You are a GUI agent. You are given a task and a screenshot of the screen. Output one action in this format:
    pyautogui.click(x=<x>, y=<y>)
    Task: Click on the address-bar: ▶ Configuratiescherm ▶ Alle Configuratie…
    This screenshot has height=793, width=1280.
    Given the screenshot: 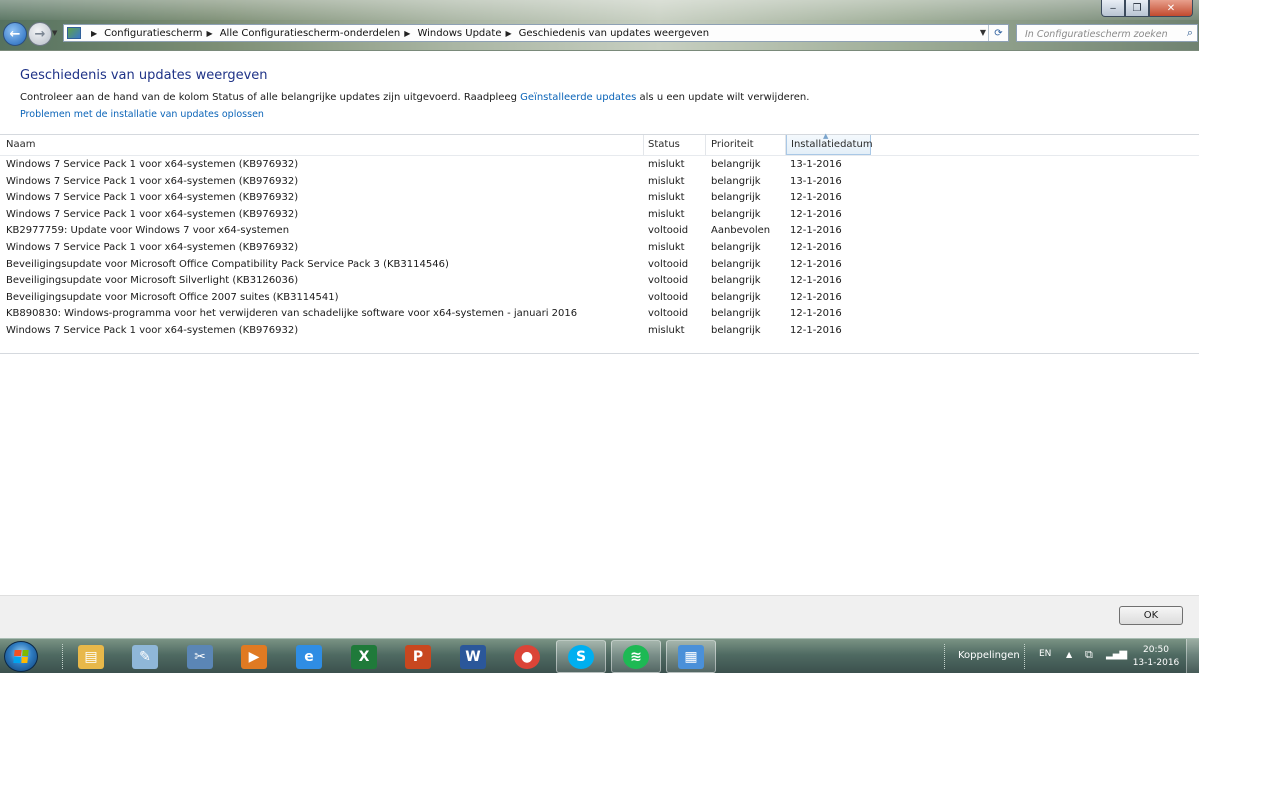 What is the action you would take?
    pyautogui.click(x=536, y=33)
    